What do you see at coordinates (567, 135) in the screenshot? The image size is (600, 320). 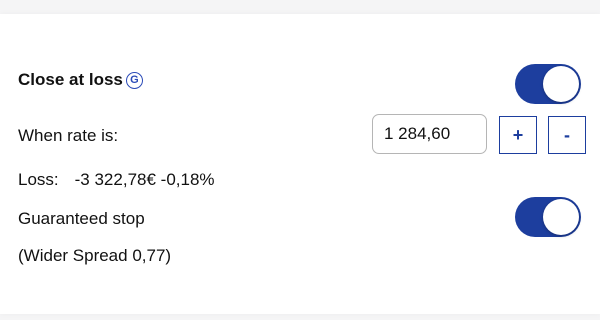 I see `decrement-button: -` at bounding box center [567, 135].